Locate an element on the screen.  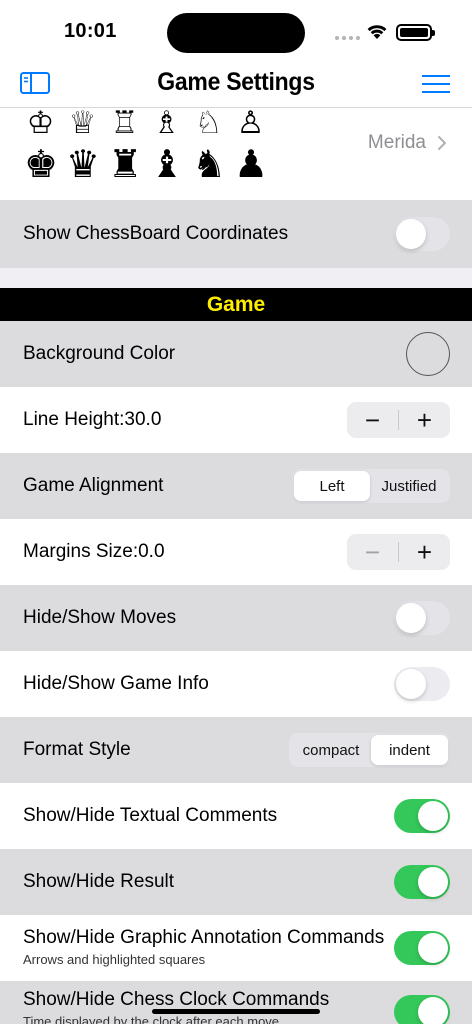
white-queen-icon: ♕ is located at coordinates (82, 123).